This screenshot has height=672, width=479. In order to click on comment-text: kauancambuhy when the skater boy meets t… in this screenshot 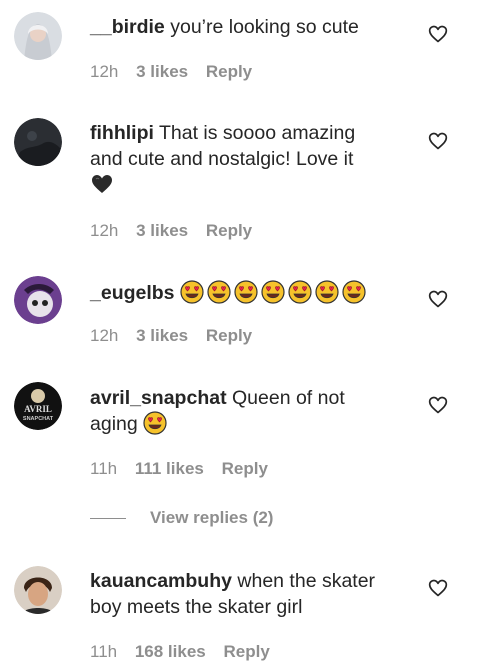, I will do `click(240, 594)`.